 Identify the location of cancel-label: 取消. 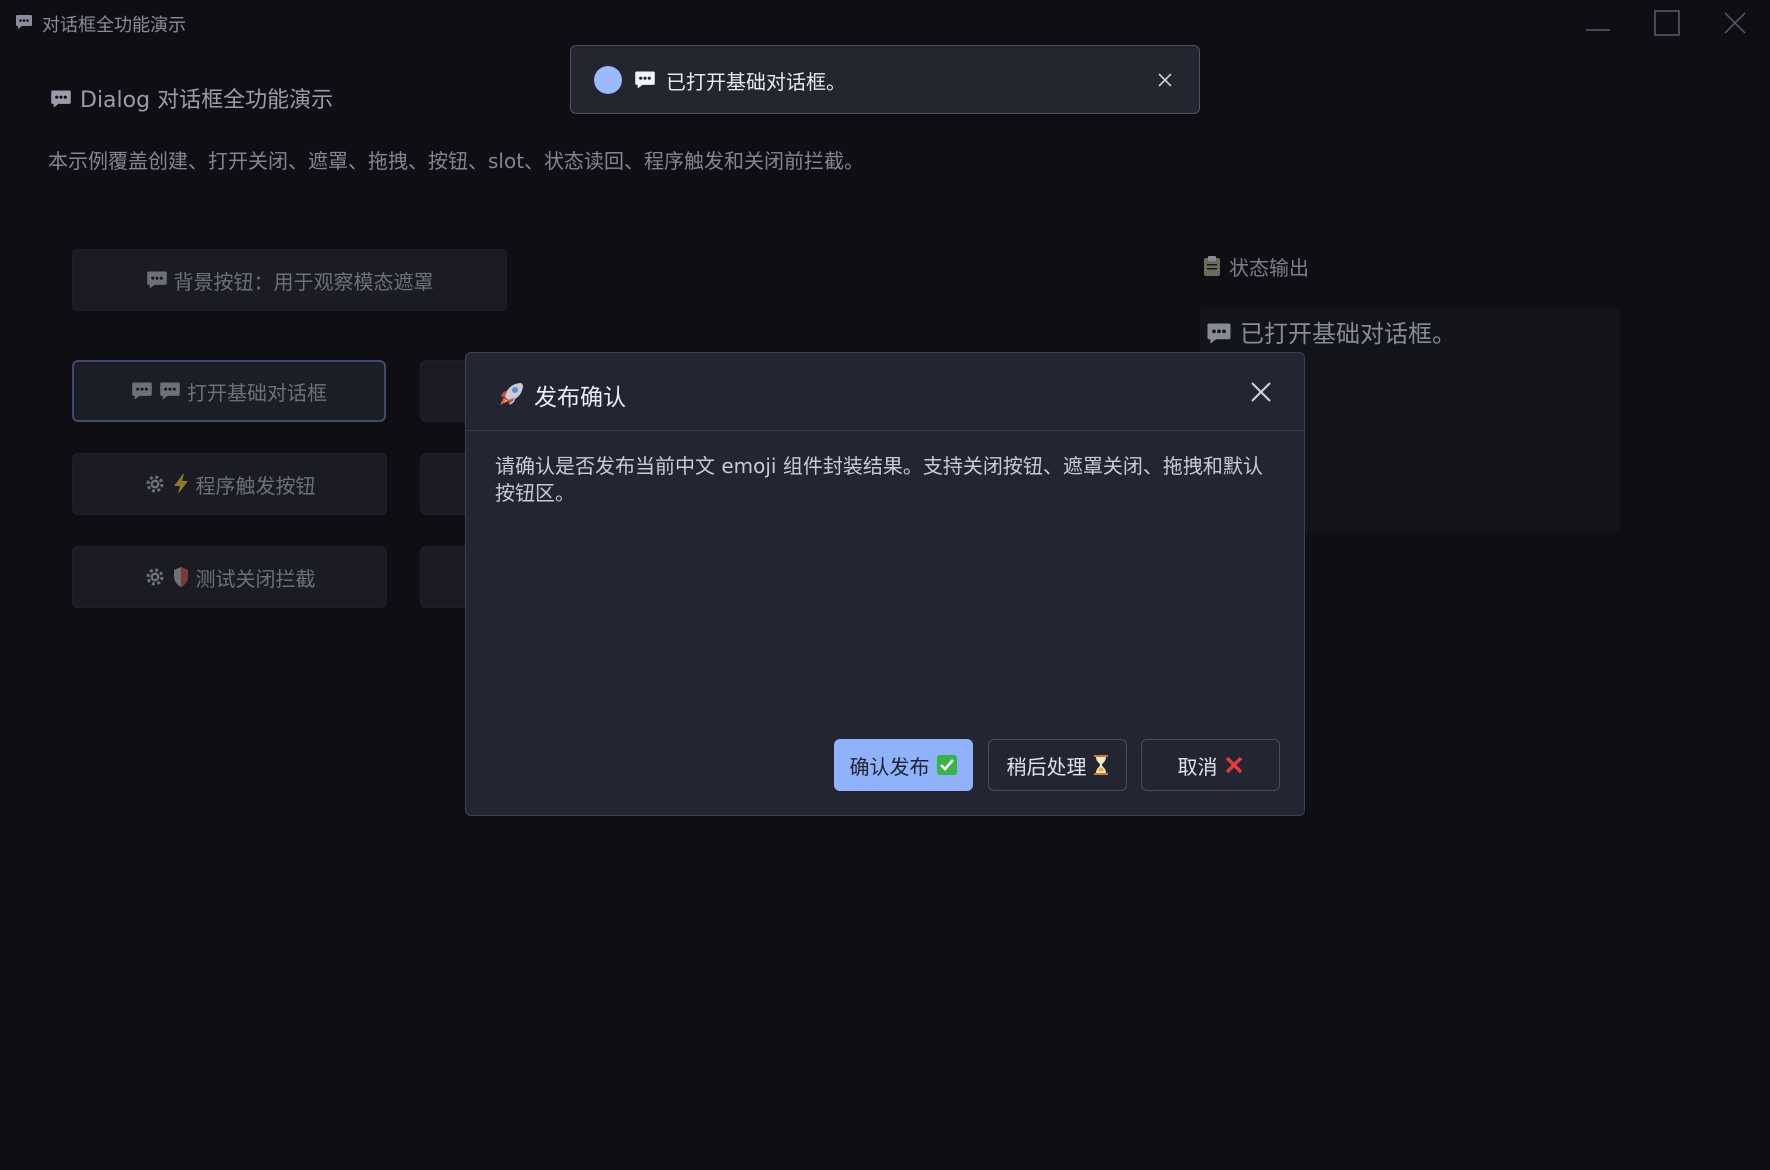
(1197, 766).